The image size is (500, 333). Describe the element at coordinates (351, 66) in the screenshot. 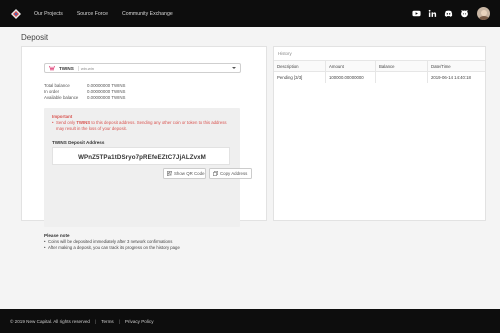

I see `column-header: Amount` at that location.